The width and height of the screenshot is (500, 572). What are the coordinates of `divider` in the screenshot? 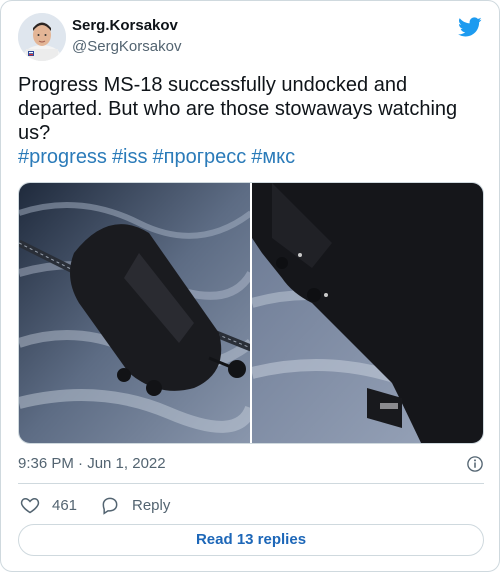 It's located at (251, 483).